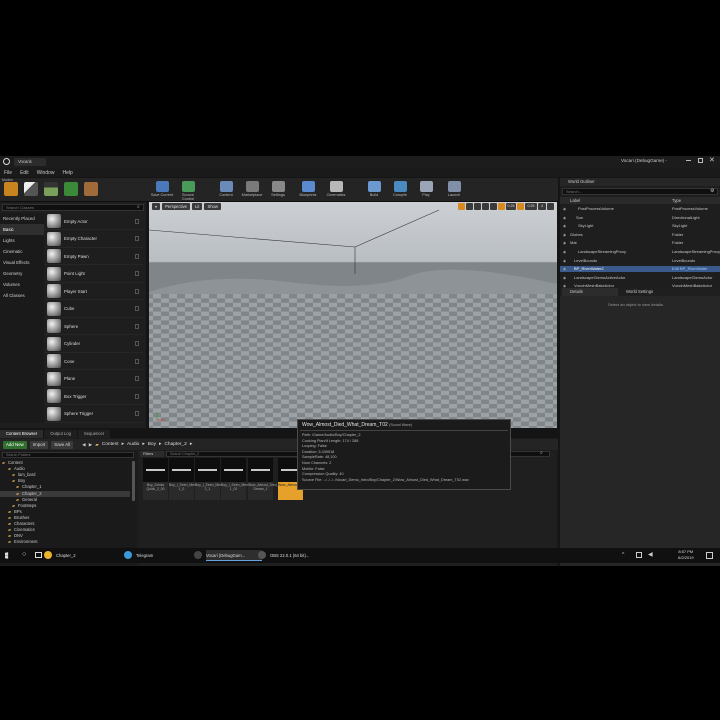  Describe the element at coordinates (278, 190) in the screenshot. I see `toolbar-button: Settings` at that location.